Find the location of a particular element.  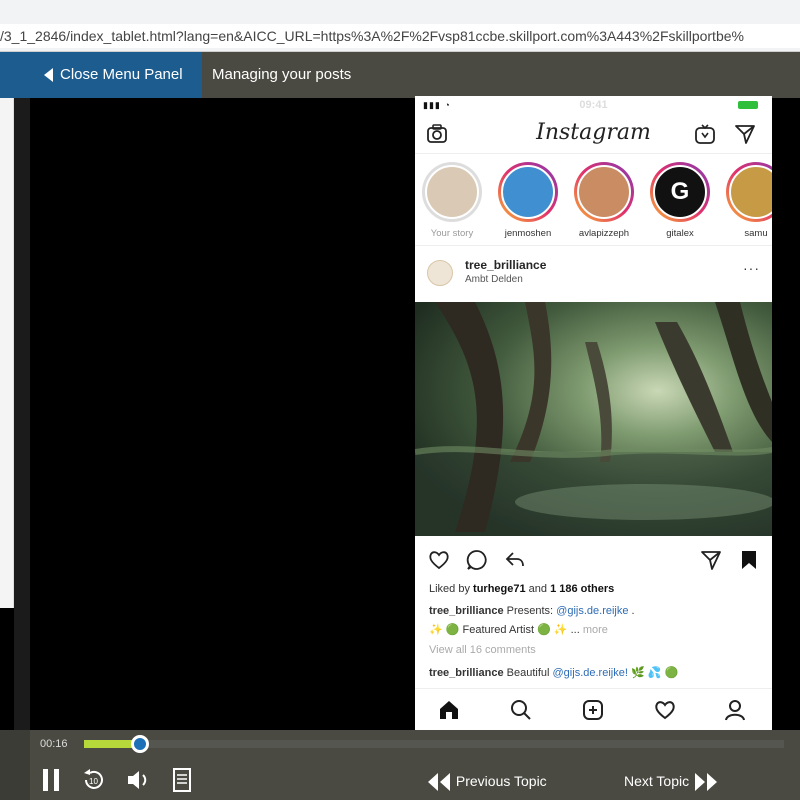

forest-photo is located at coordinates (593, 419).